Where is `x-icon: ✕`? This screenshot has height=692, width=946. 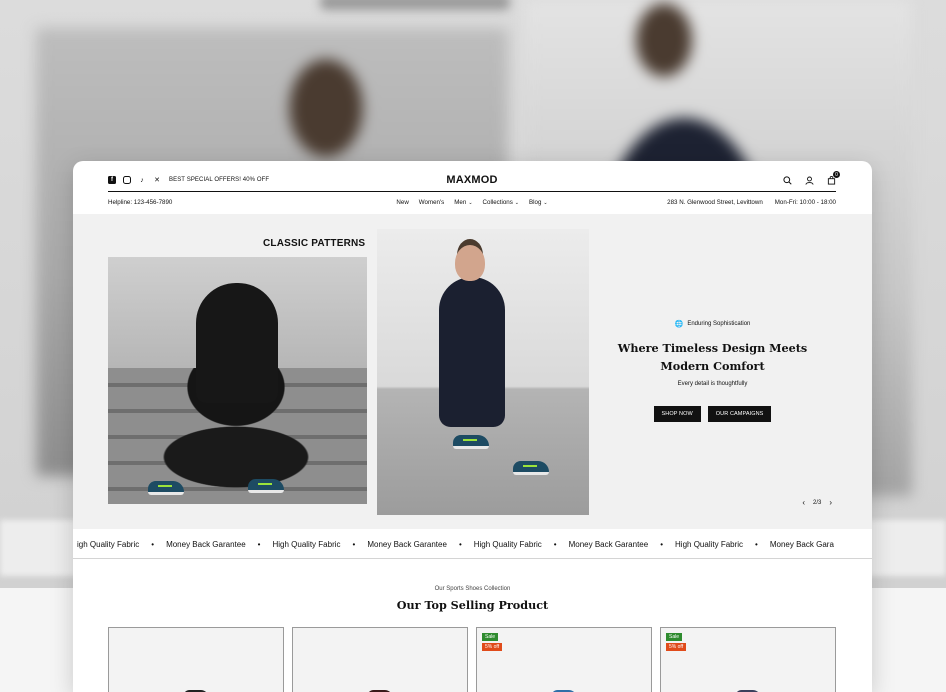 x-icon: ✕ is located at coordinates (157, 180).